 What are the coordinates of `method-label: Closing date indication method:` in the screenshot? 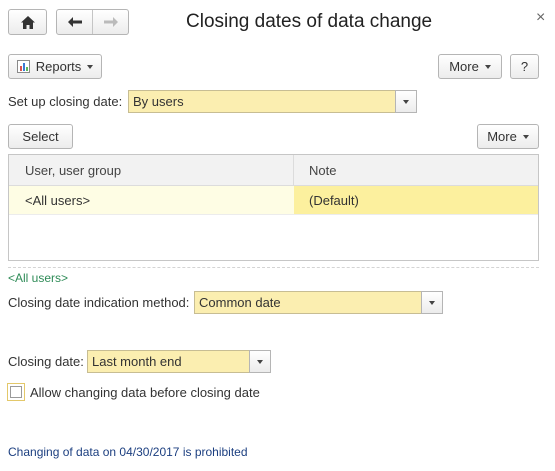 It's located at (99, 302).